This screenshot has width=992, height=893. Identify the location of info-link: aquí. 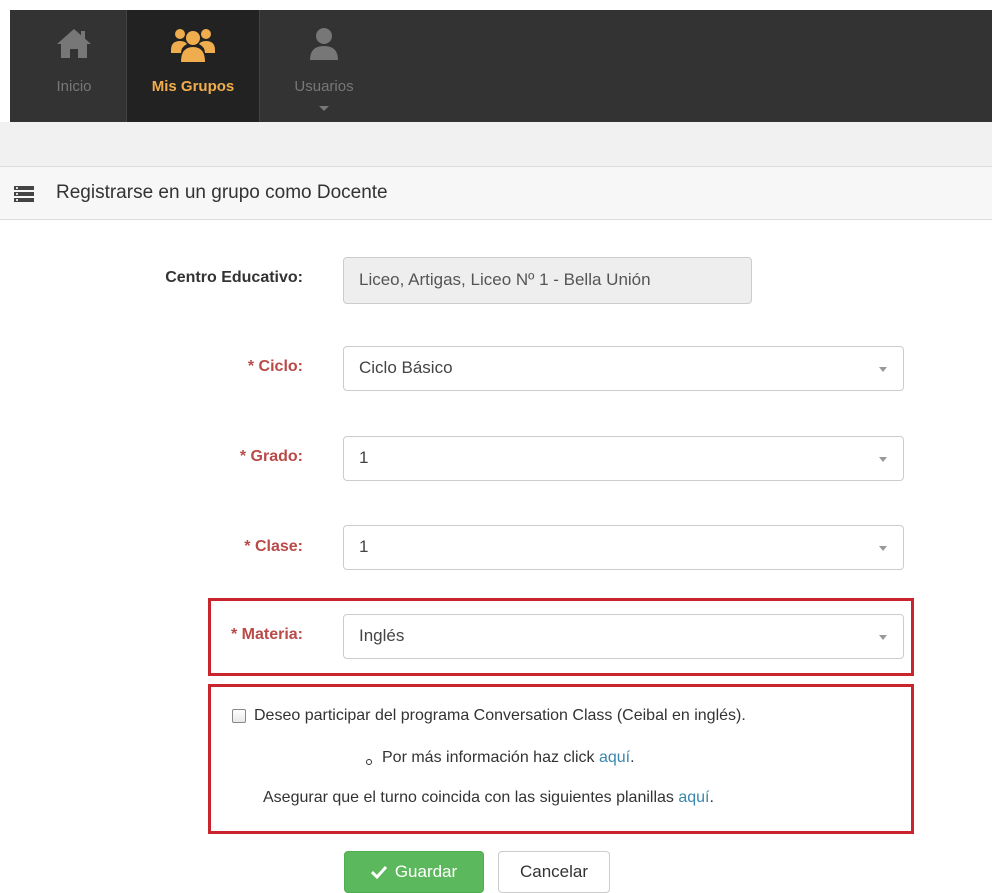
(614, 757).